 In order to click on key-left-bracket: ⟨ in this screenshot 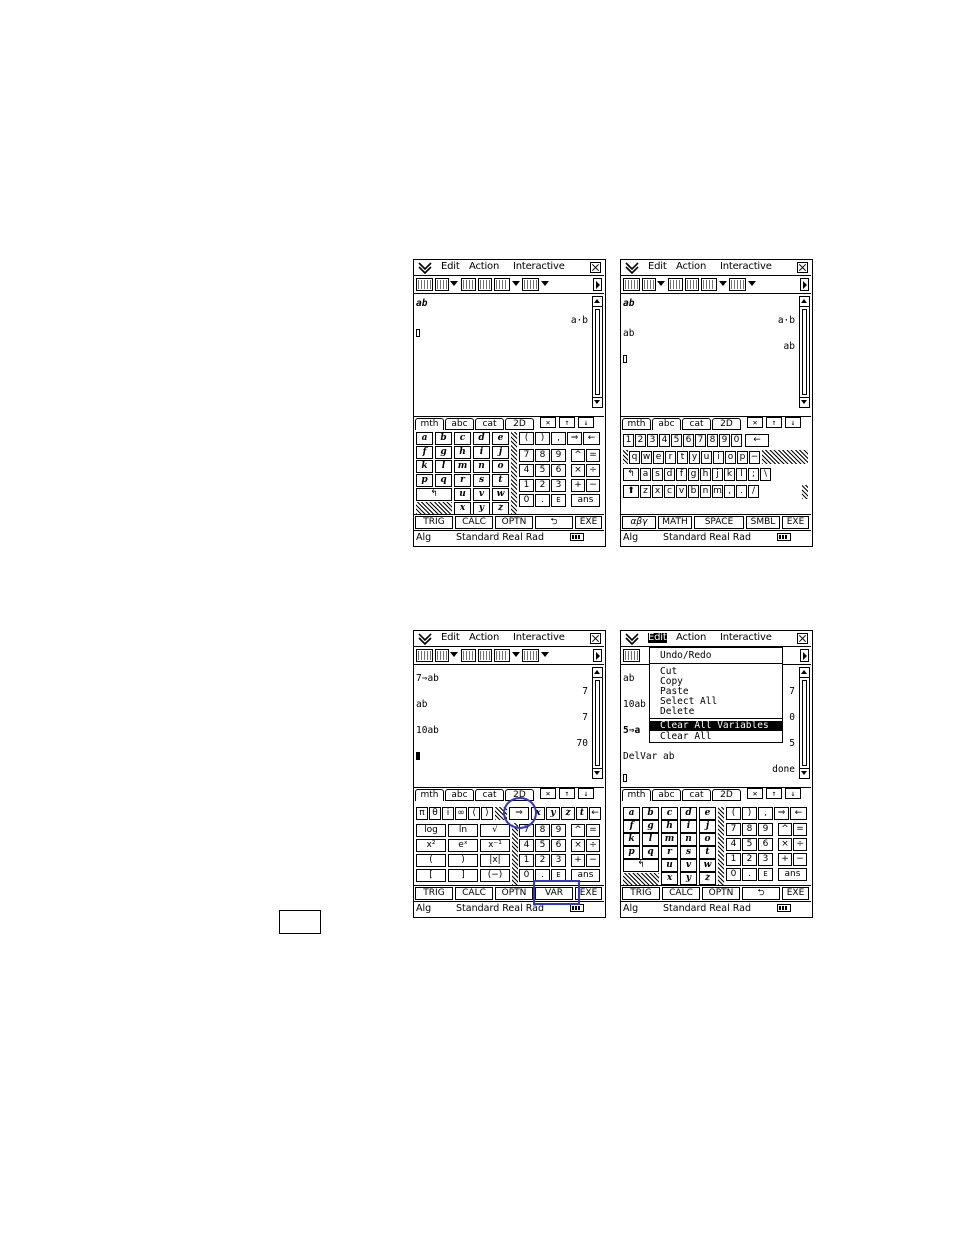, I will do `click(474, 813)`.